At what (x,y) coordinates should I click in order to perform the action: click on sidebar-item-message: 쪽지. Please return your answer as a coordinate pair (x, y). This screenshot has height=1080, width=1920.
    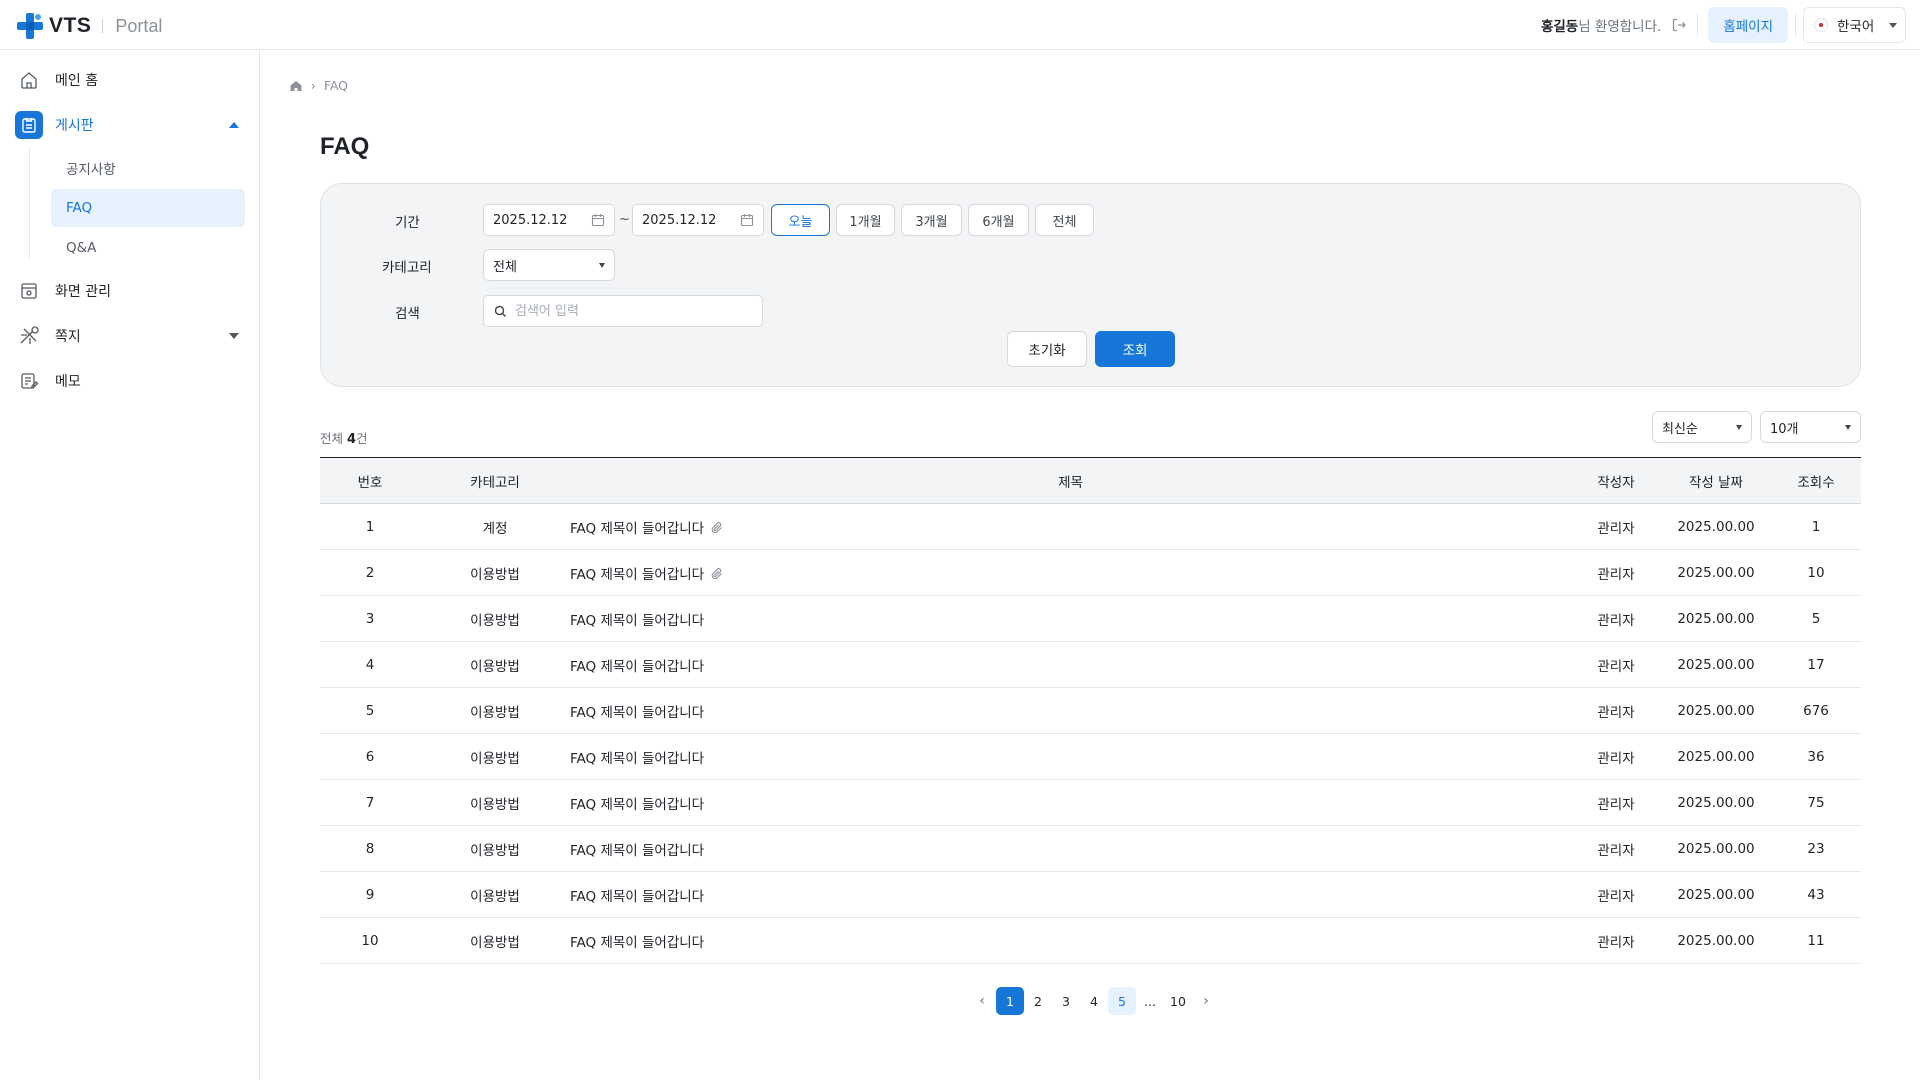
    Looking at the image, I should click on (130, 336).